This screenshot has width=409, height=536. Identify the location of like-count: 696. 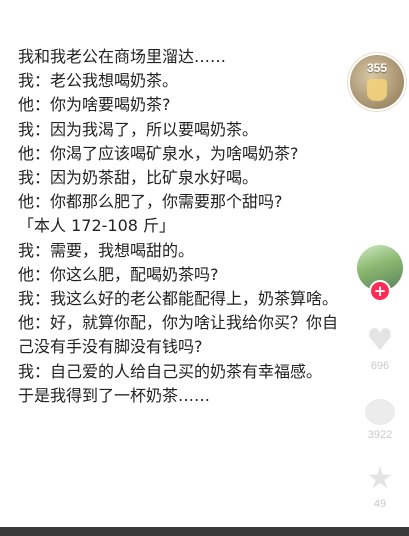
(380, 366).